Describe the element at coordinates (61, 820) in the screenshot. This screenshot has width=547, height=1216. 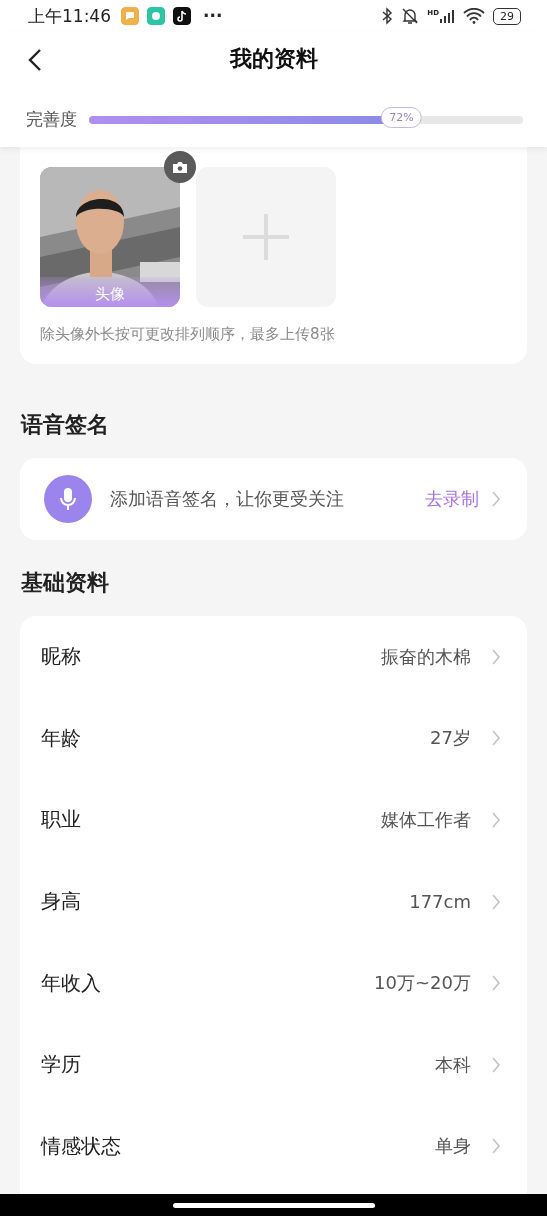
I see `field-label: 职业` at that location.